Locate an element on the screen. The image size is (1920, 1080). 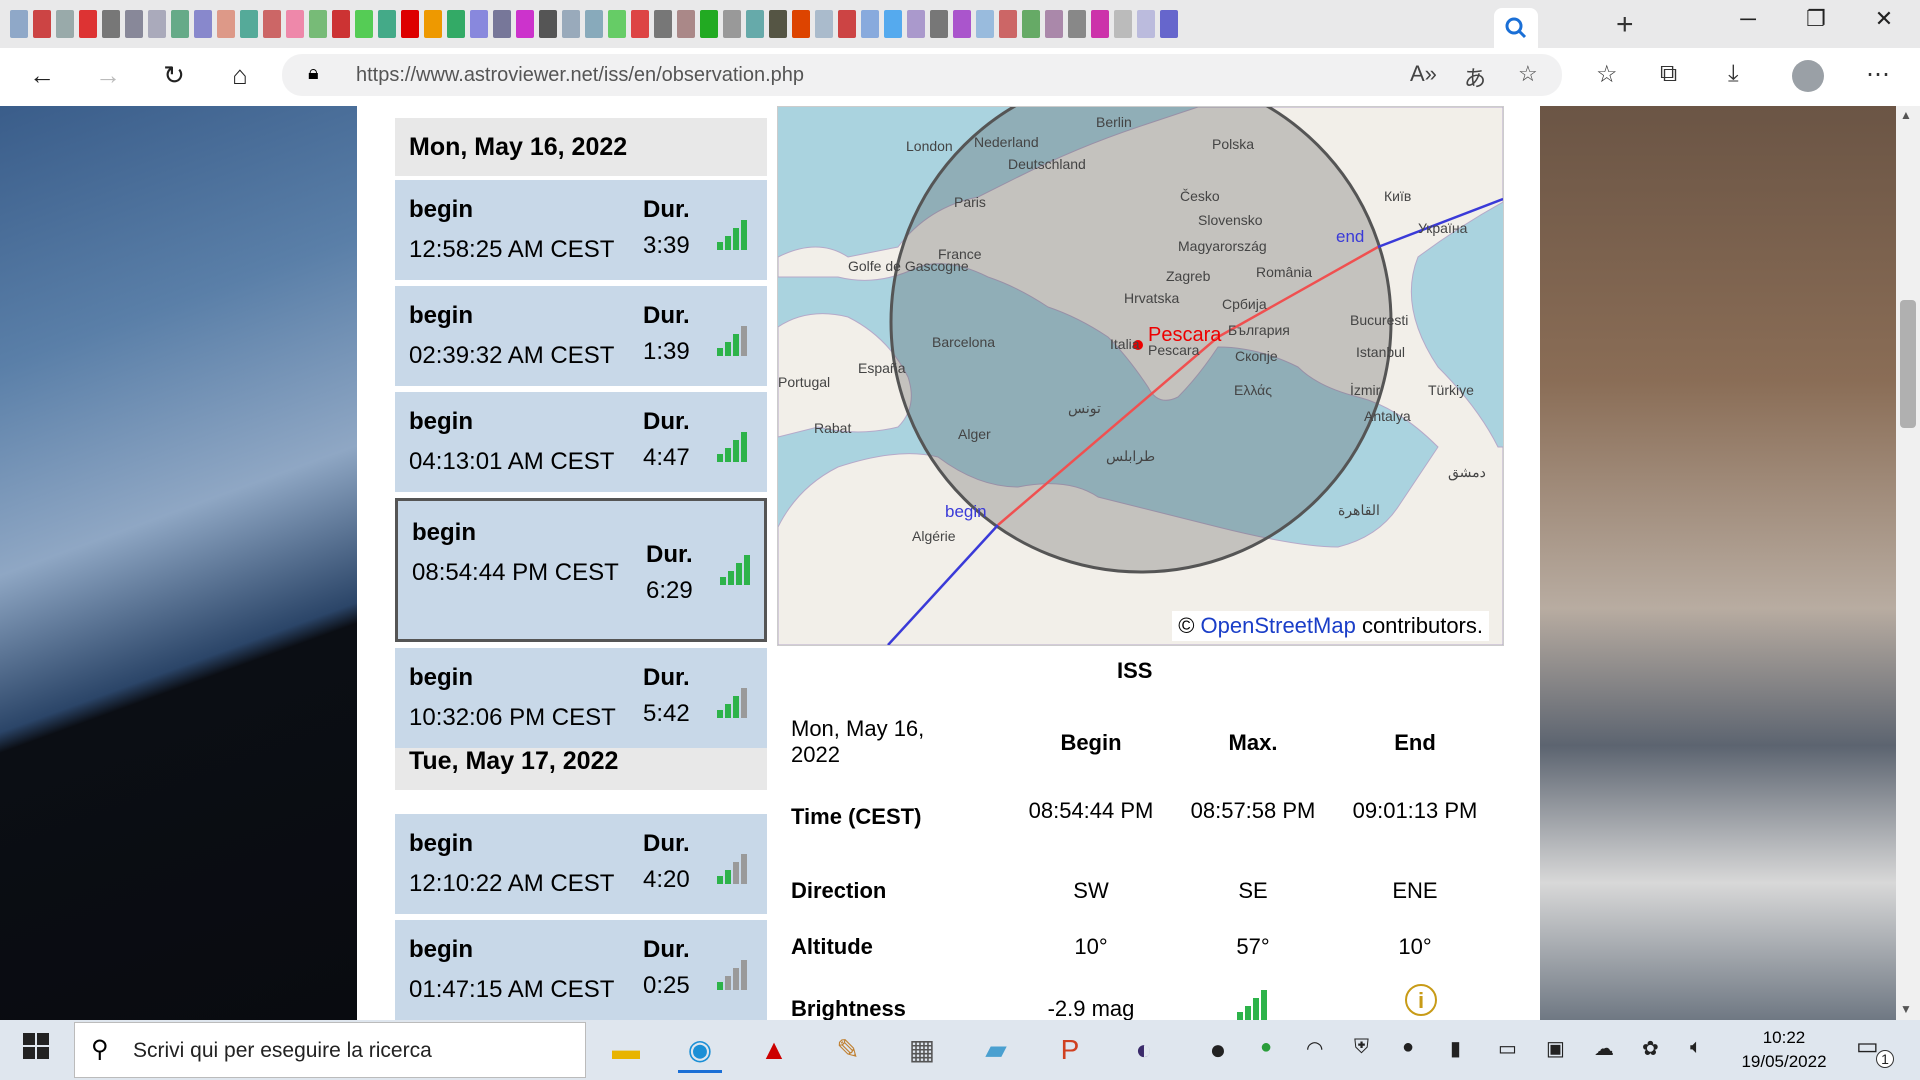
page-scrollbar is located at coordinates (1908, 563).